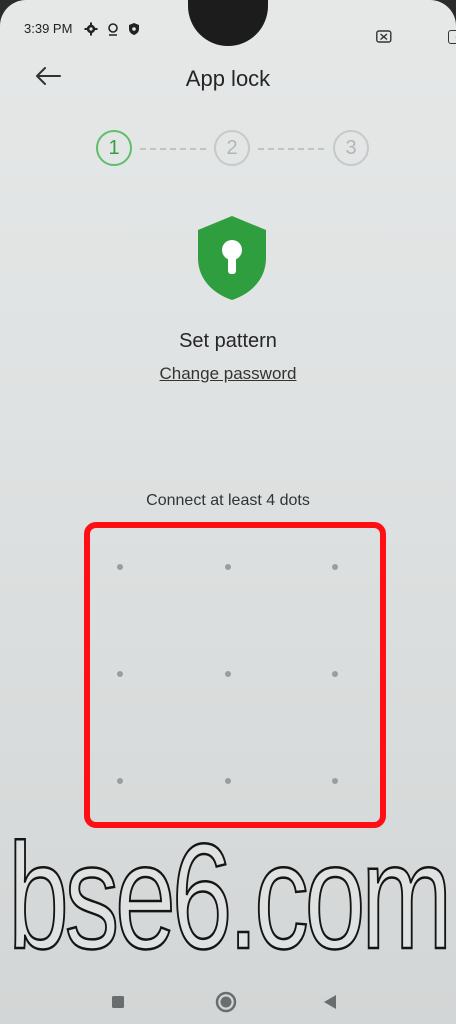  What do you see at coordinates (228, 891) in the screenshot?
I see `watermark-text: bse6.com` at bounding box center [228, 891].